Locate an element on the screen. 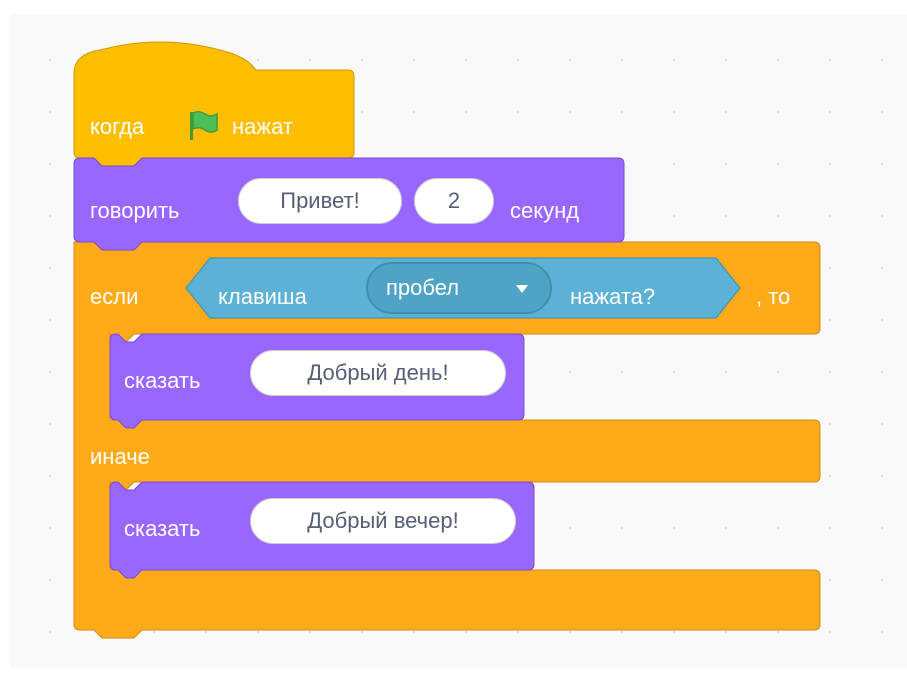 Image resolution: width=907 pixels, height=682 pixels. key-dropdown-value: пробел is located at coordinates (423, 287).